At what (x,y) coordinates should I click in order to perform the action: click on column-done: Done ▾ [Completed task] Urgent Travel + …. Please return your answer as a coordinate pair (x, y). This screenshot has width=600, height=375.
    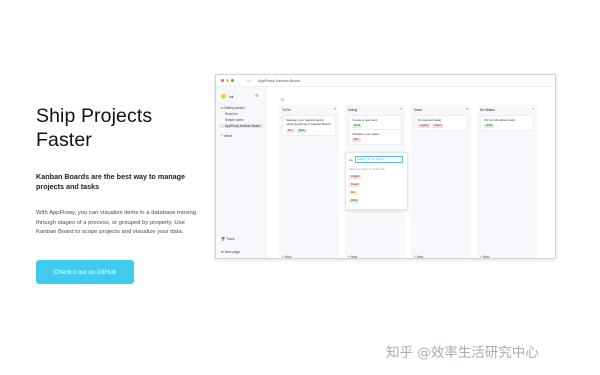
    Looking at the image, I should click on (441, 181).